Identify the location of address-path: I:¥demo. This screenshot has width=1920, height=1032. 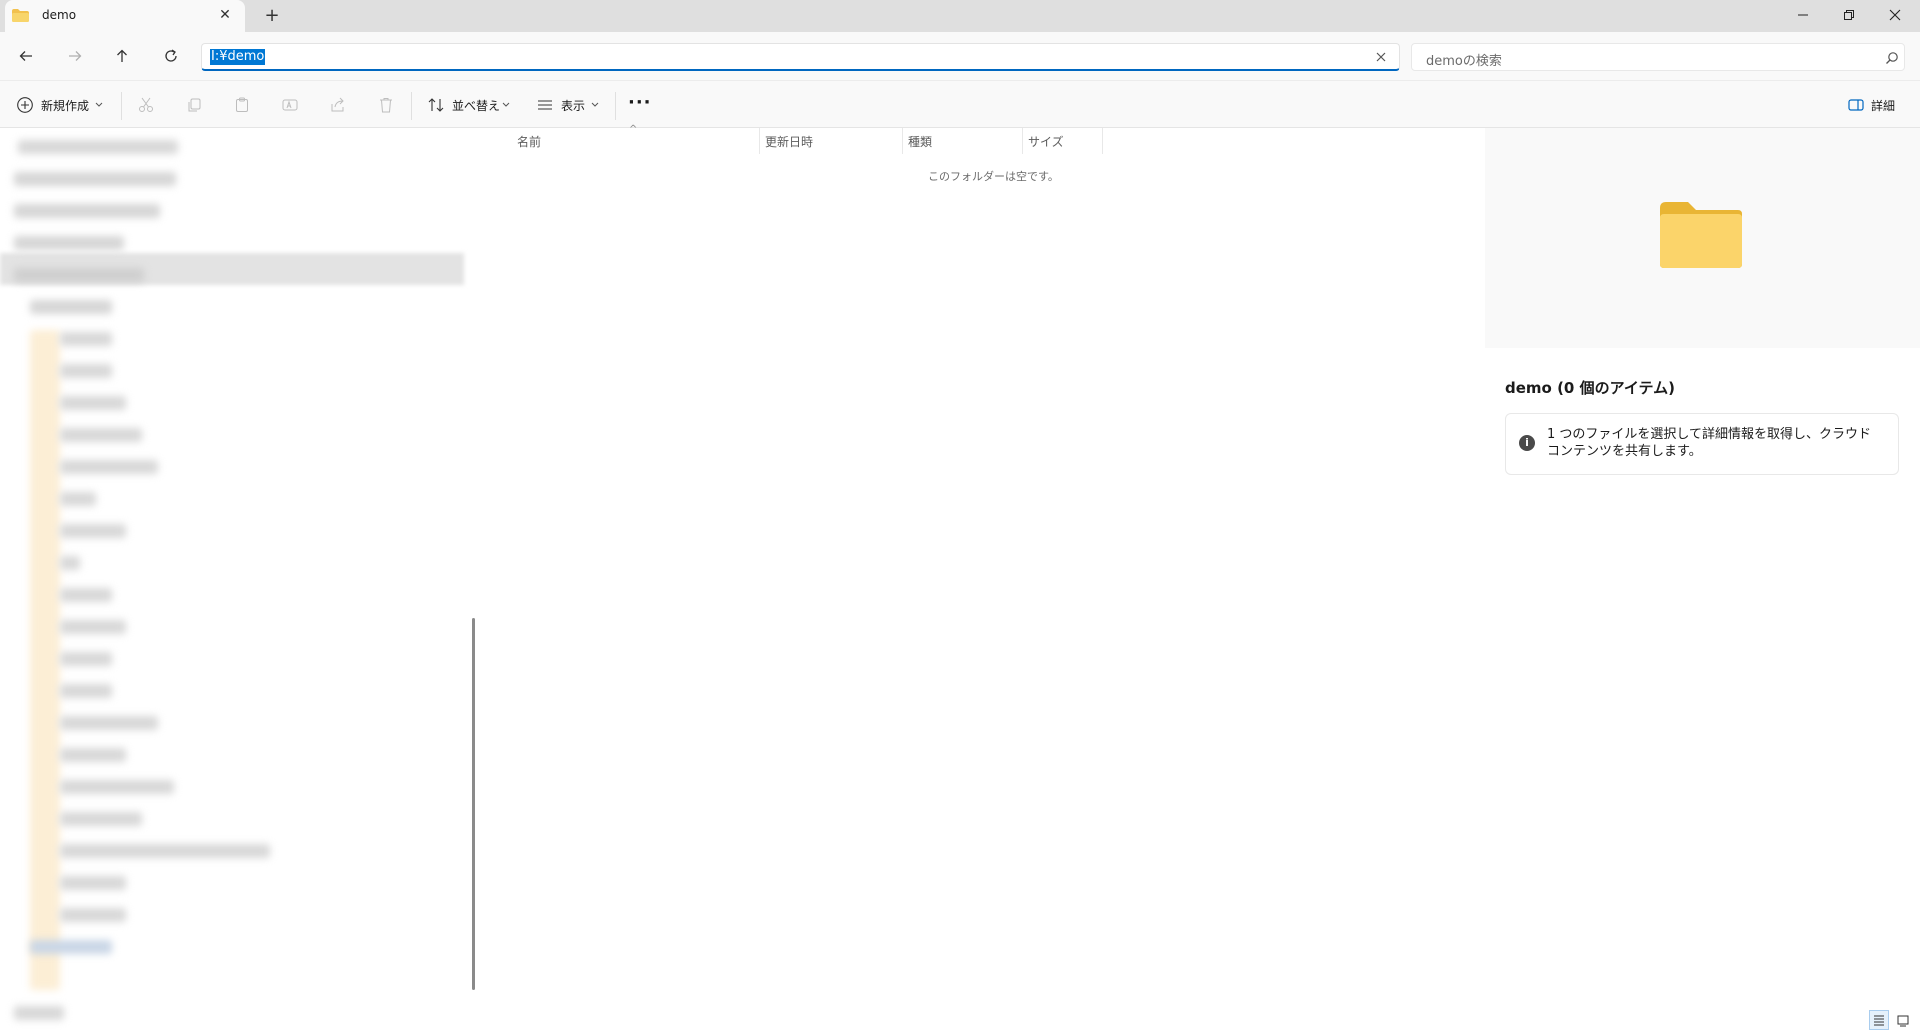
(238, 57).